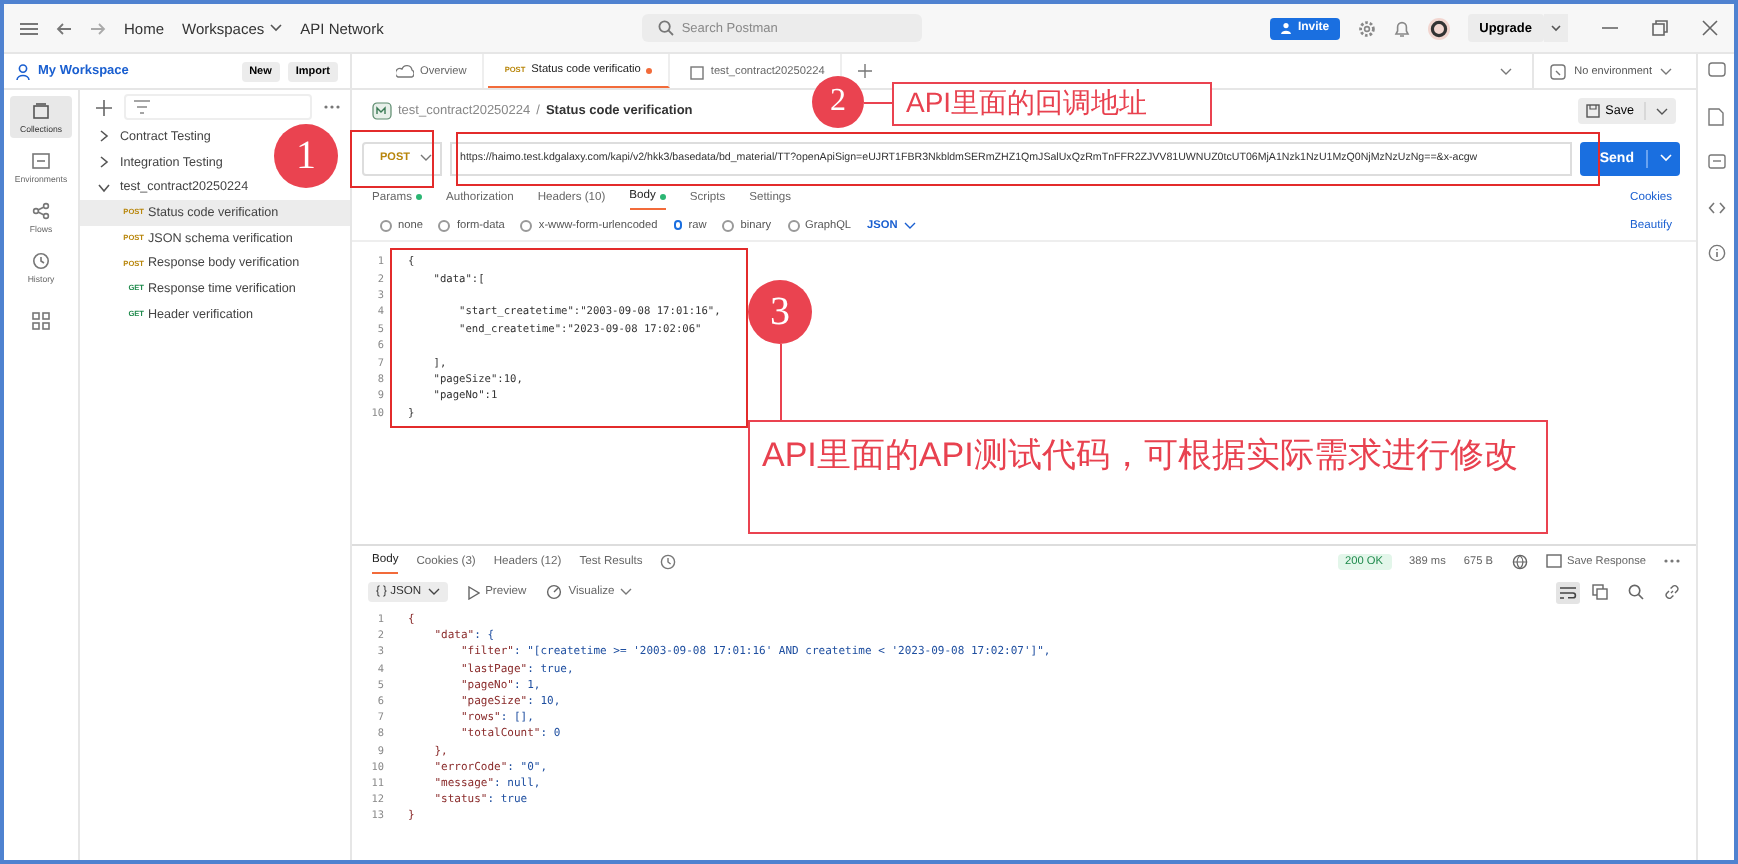 This screenshot has height=864, width=1738. Describe the element at coordinates (554, 592) in the screenshot. I see `gauge-icon` at that location.